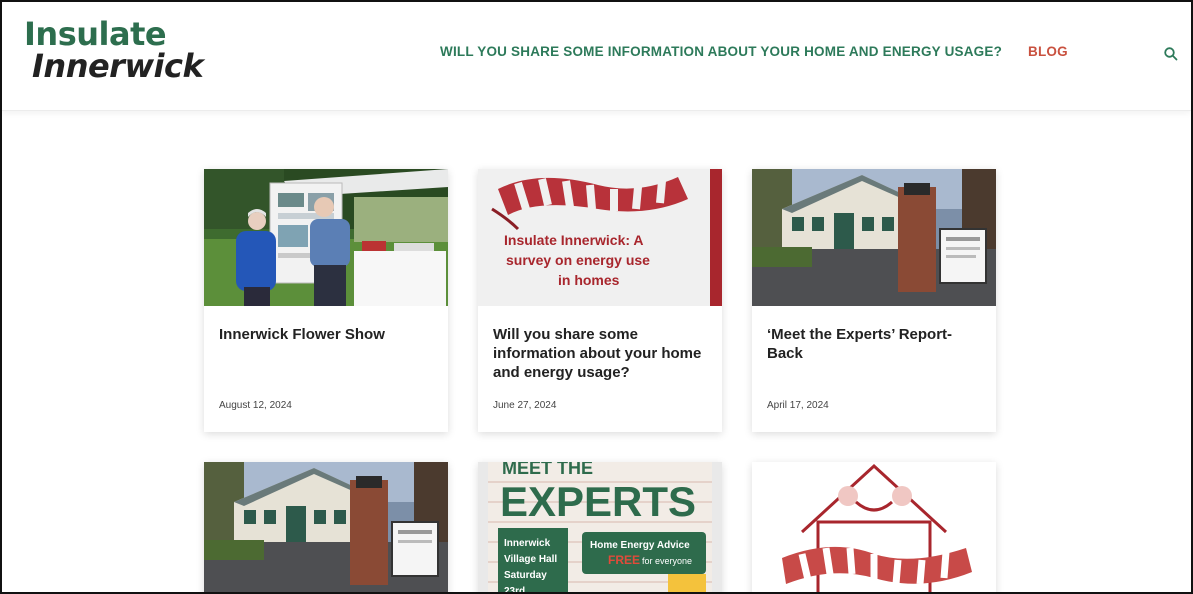 The image size is (1193, 594). Describe the element at coordinates (667, 561) in the screenshot. I see `svg-text: for everyone` at that location.